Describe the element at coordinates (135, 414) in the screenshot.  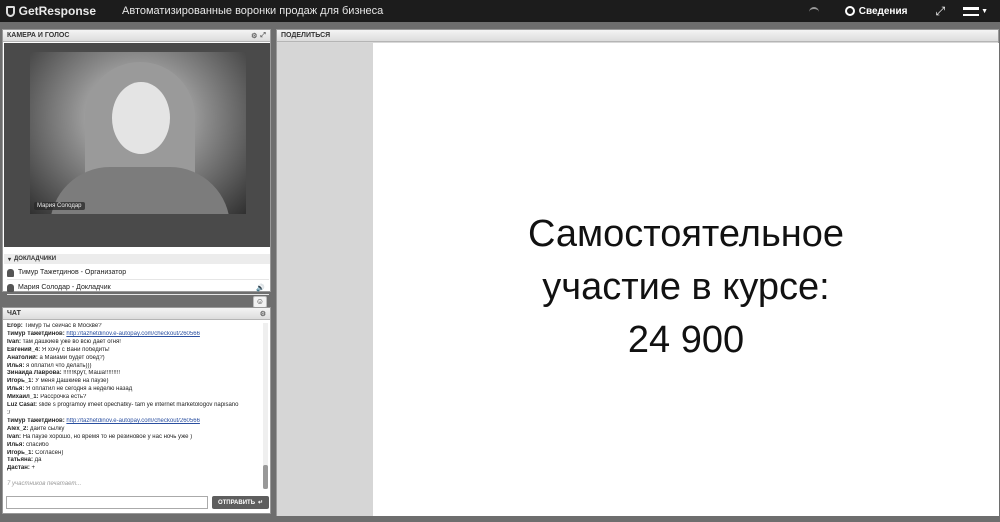
I see `chat-message: :/` at that location.